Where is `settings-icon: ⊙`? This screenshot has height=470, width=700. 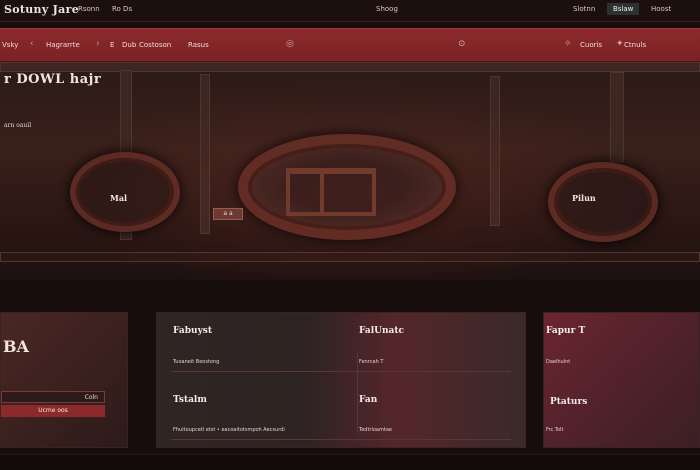
settings-icon: ⊙ is located at coordinates (462, 44).